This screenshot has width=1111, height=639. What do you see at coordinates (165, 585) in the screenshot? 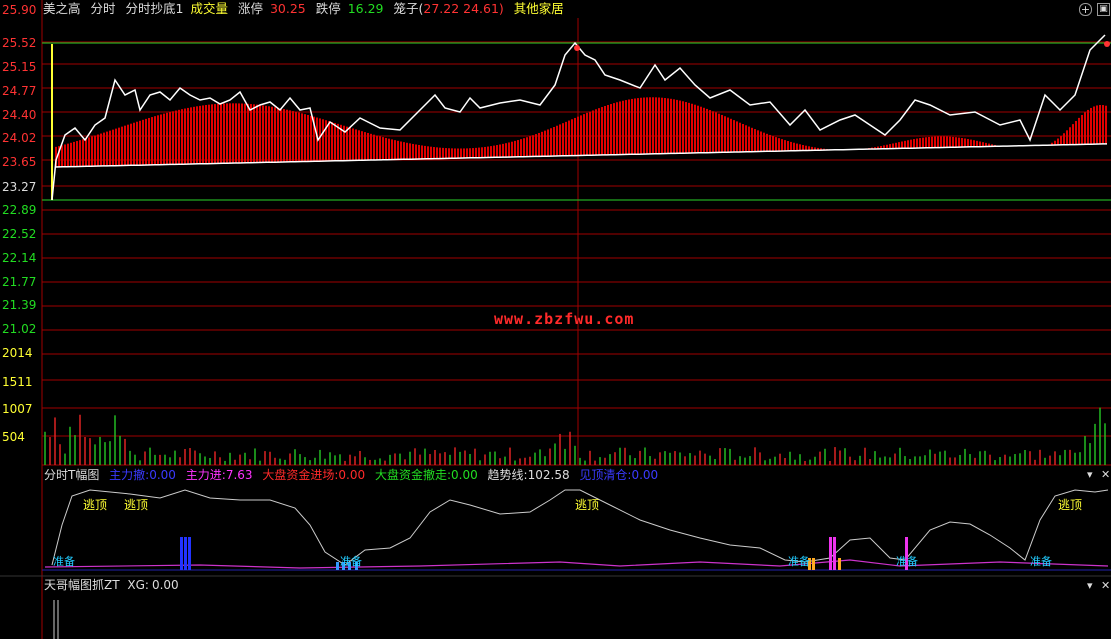
I see `xg-value: 0.00` at bounding box center [165, 585].